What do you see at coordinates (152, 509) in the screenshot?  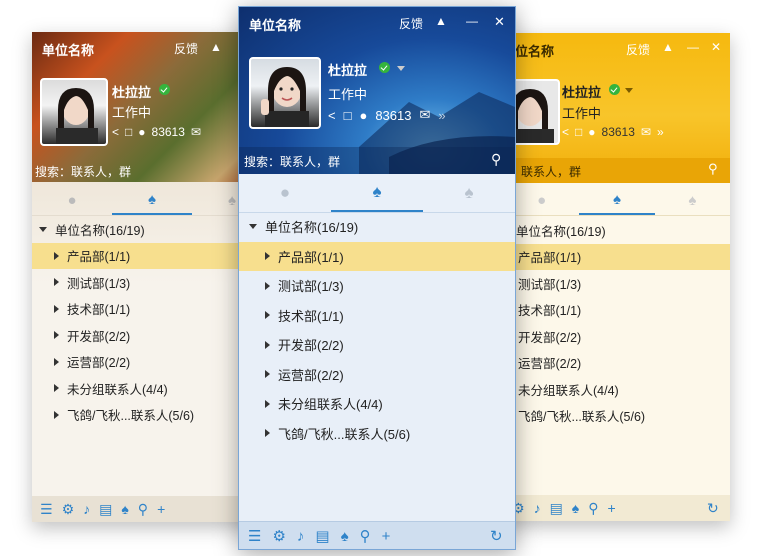 I see `footer-toolbar: ☰ ⚙ ♪ ▤ ♠ ⚲ +` at bounding box center [152, 509].